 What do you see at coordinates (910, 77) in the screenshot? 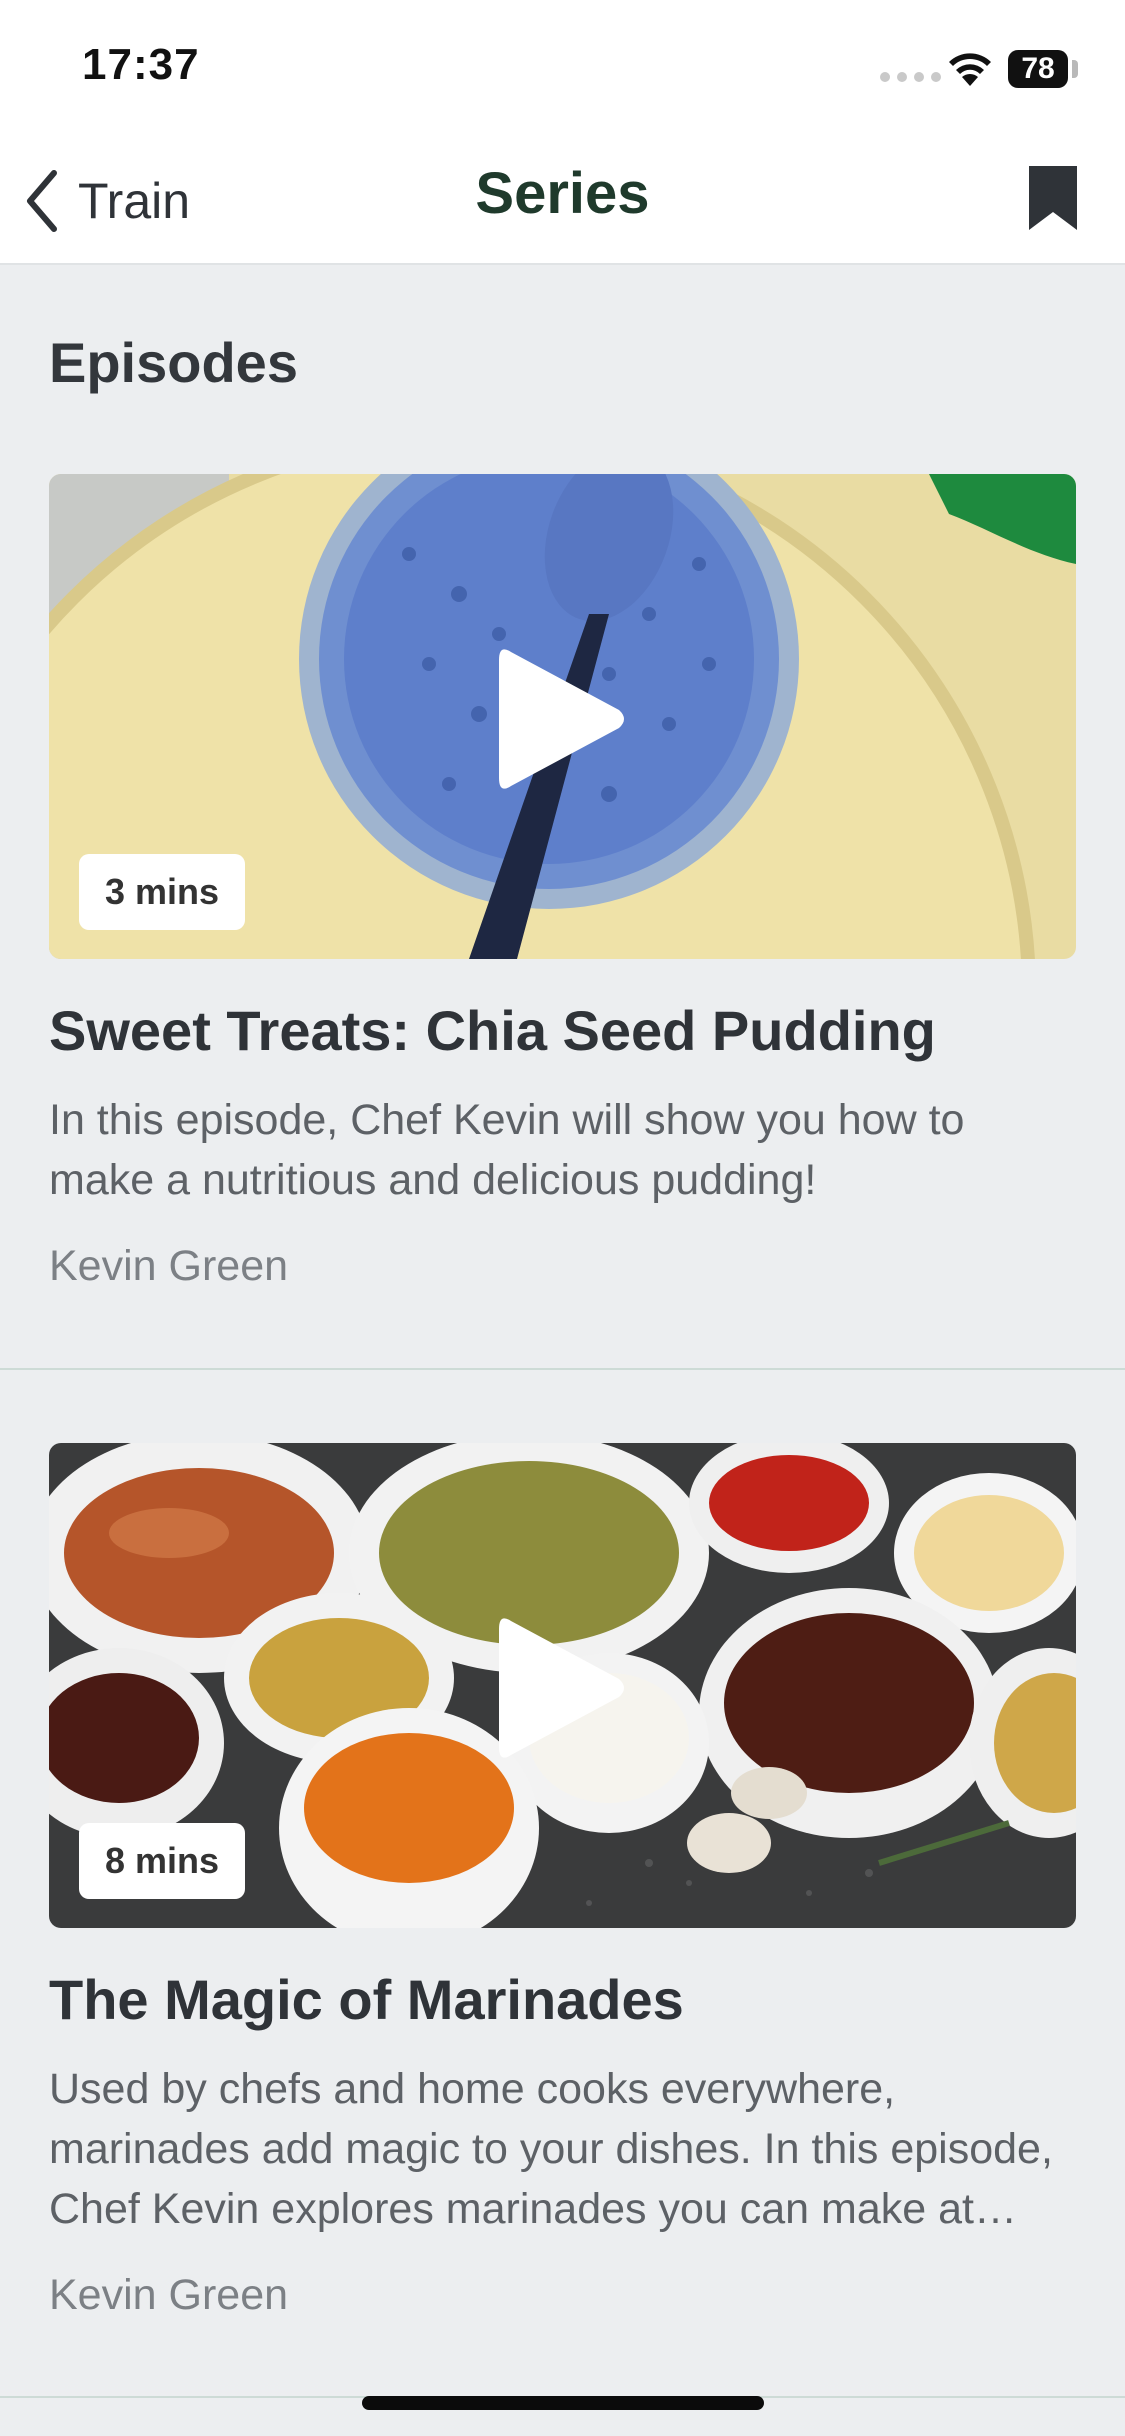
I see `cellular-signal-icon` at bounding box center [910, 77].